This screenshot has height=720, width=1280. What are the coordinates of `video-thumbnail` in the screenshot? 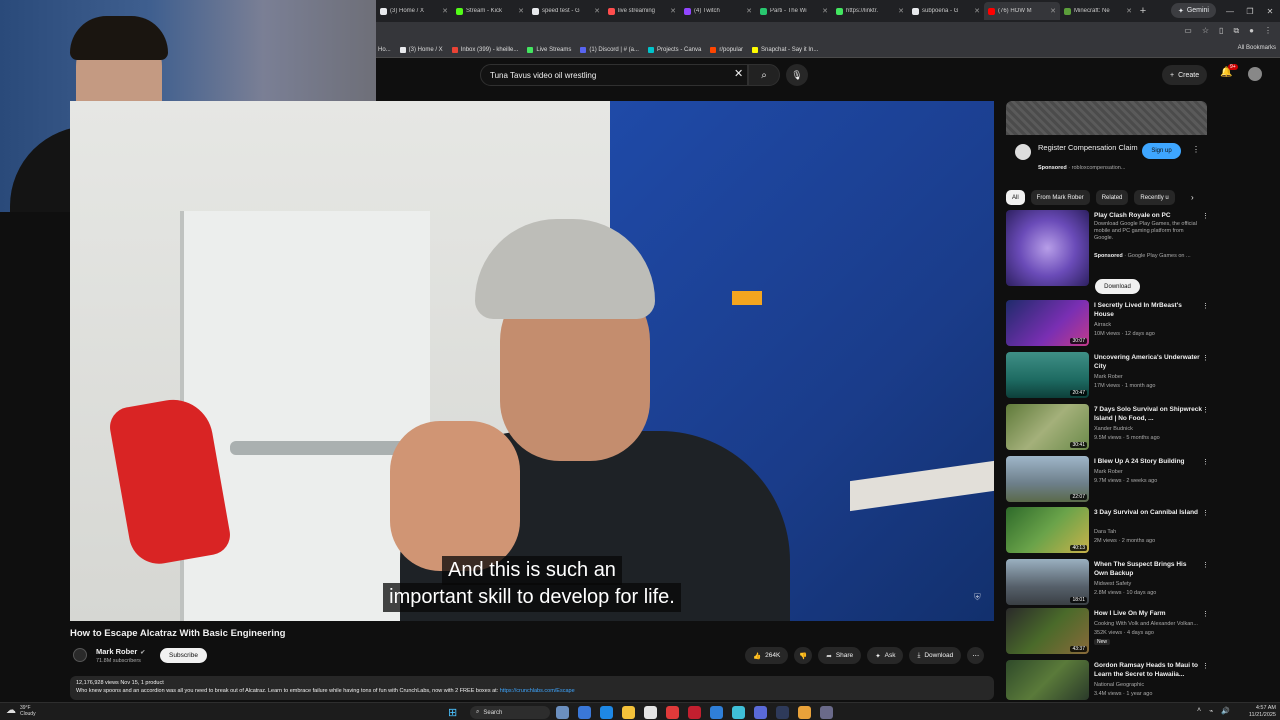 It's located at (1047, 680).